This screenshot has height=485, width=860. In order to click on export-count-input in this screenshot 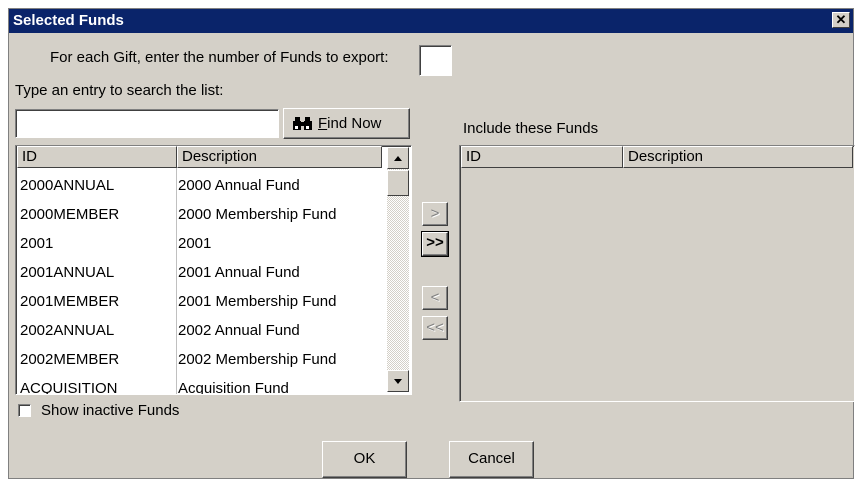, I will do `click(435, 60)`.